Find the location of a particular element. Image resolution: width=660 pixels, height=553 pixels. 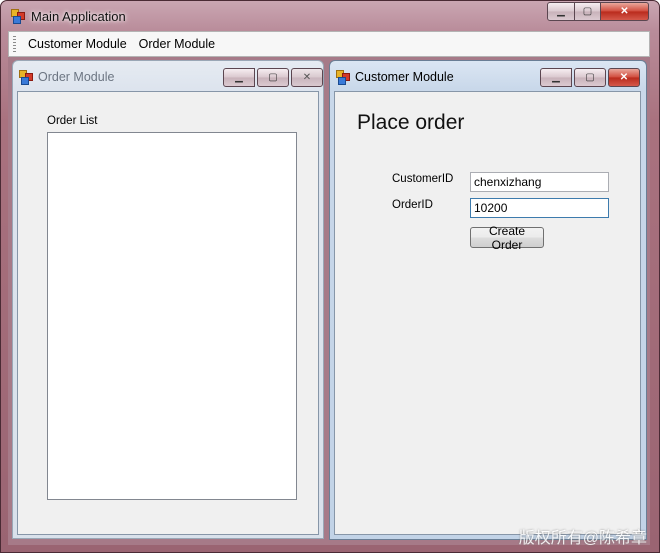

order-list-label: Order List is located at coordinates (72, 121).